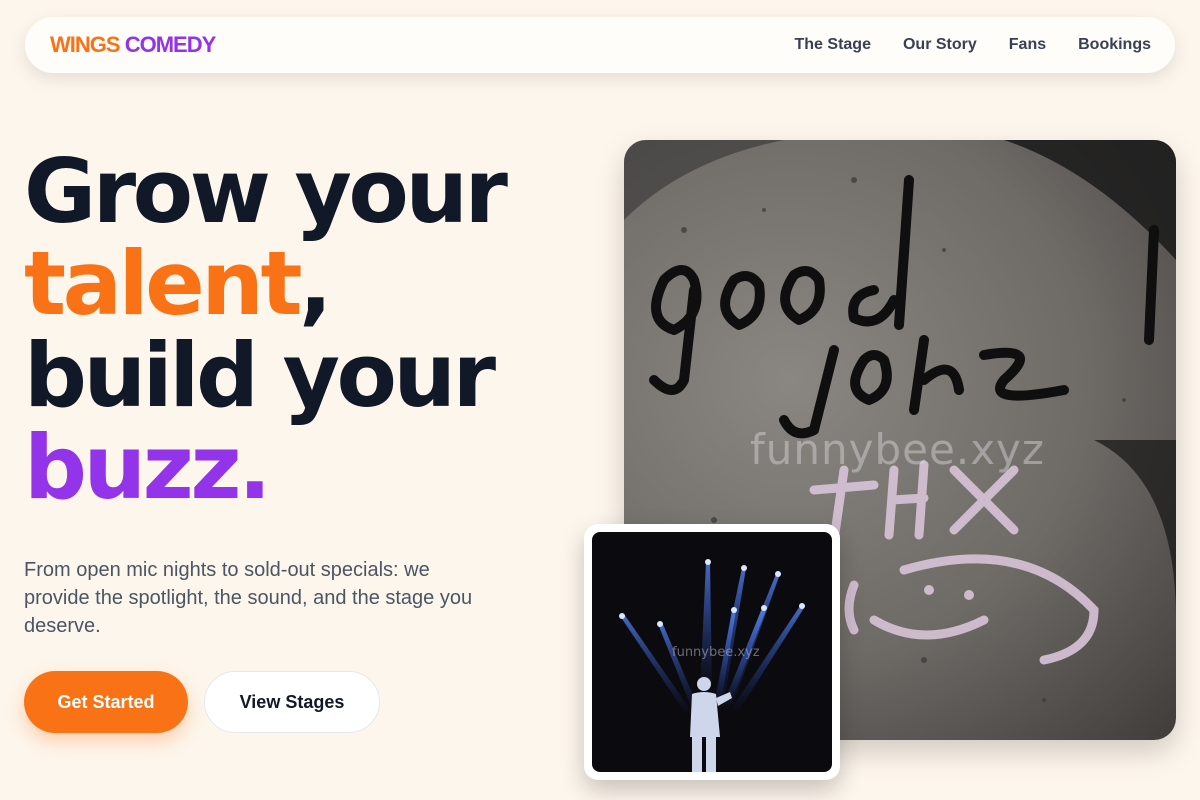 The width and height of the screenshot is (1200, 800). Describe the element at coordinates (1027, 45) in the screenshot. I see `nav-link-fans: Fans` at that location.